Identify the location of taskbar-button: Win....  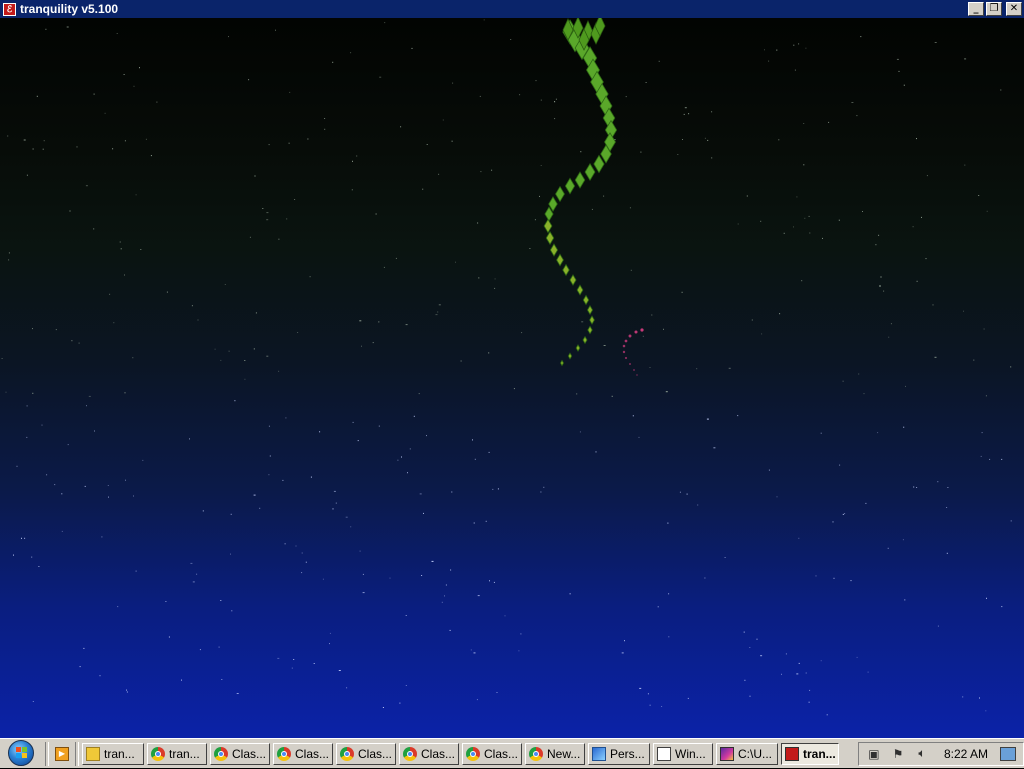
(683, 753).